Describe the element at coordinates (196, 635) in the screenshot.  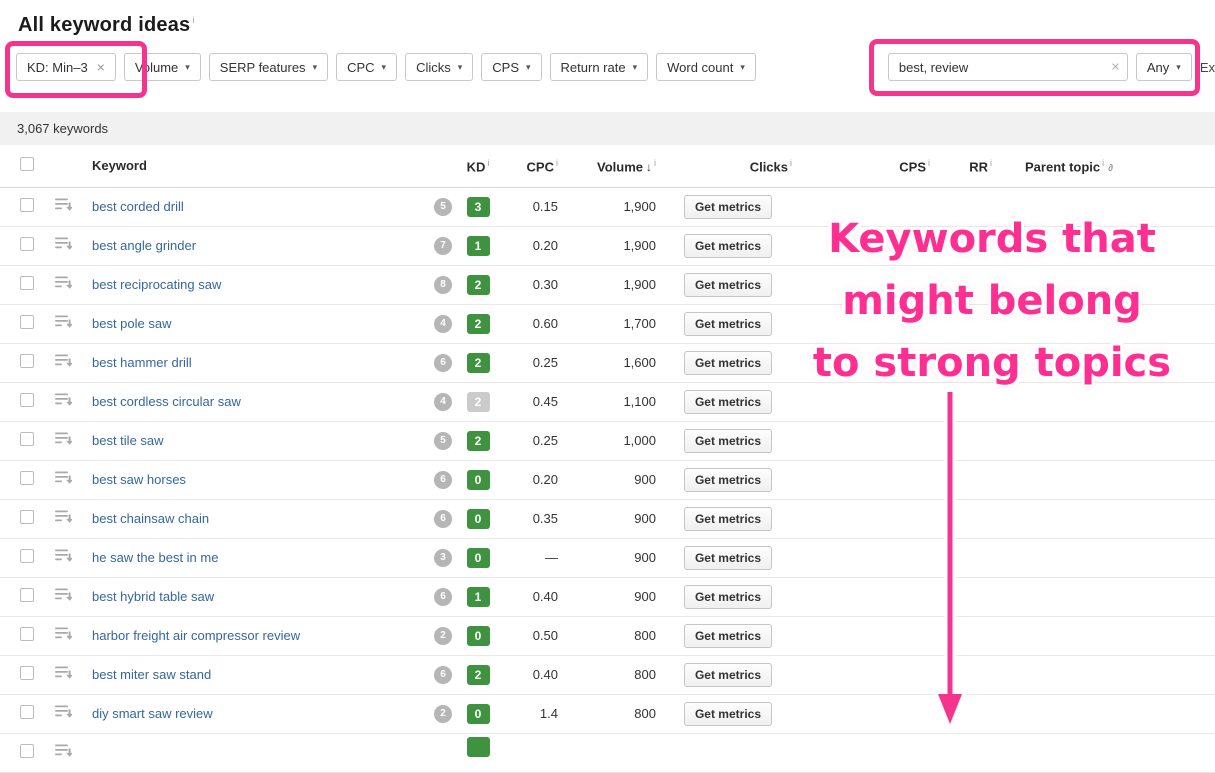
I see `keyword-link: harbor freight air compressor review` at that location.